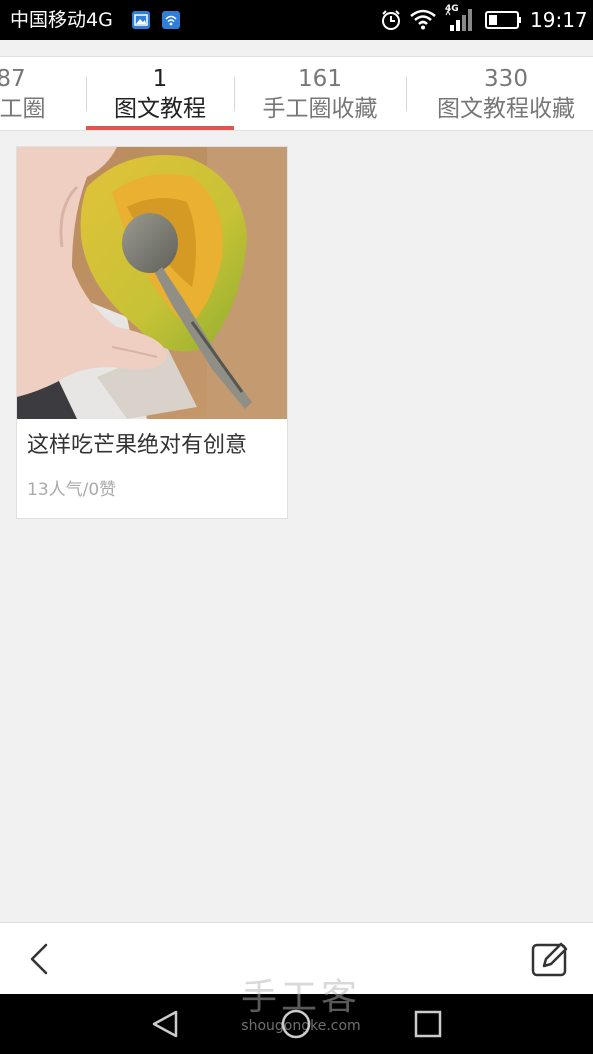 The height and width of the screenshot is (1054, 593). Describe the element at coordinates (166, 1026) in the screenshot. I see `nav-back-icon` at that location.